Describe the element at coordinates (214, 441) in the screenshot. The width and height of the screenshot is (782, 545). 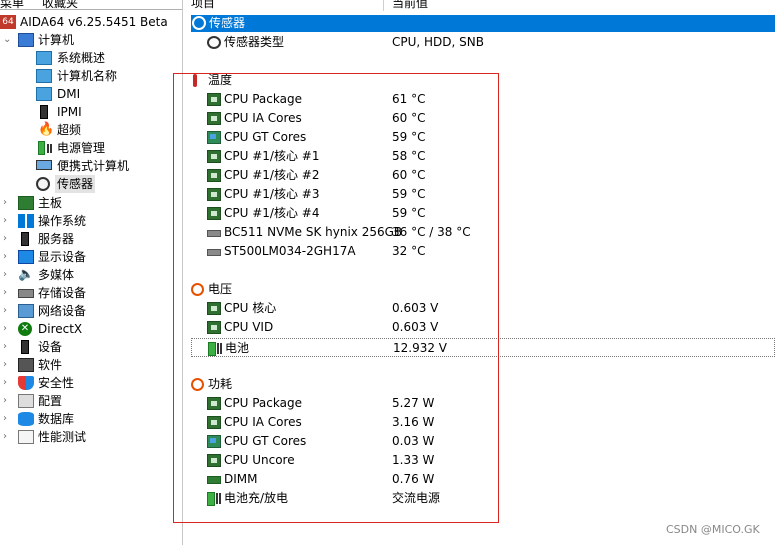
I see `gpu-icon` at that location.